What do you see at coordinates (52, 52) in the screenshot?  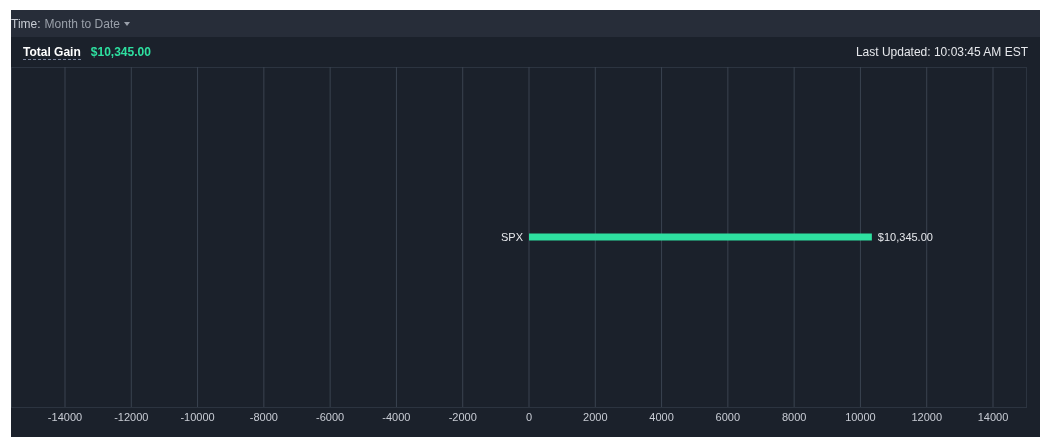 I see `total-gain-label: Total Gain` at bounding box center [52, 52].